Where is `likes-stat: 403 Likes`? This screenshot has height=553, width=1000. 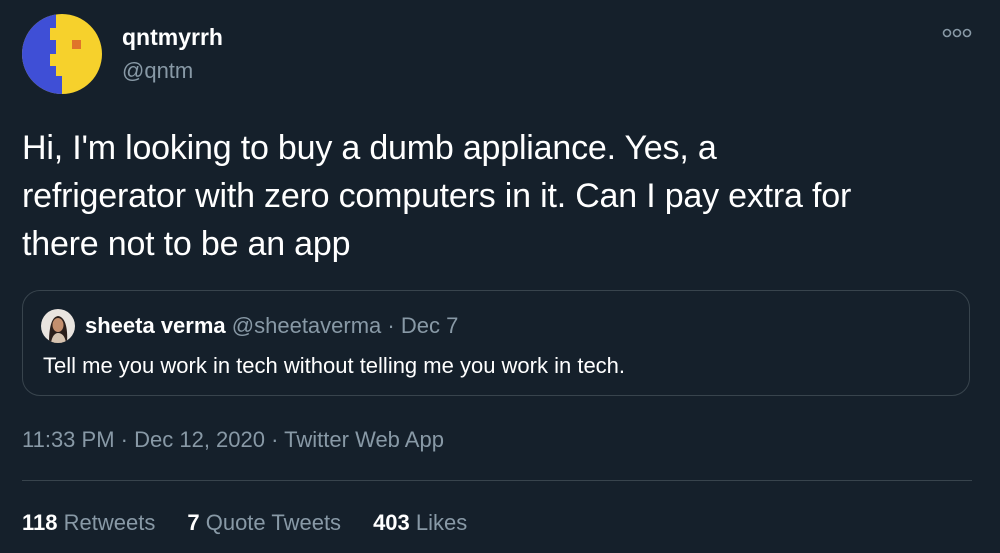 likes-stat: 403 Likes is located at coordinates (420, 523).